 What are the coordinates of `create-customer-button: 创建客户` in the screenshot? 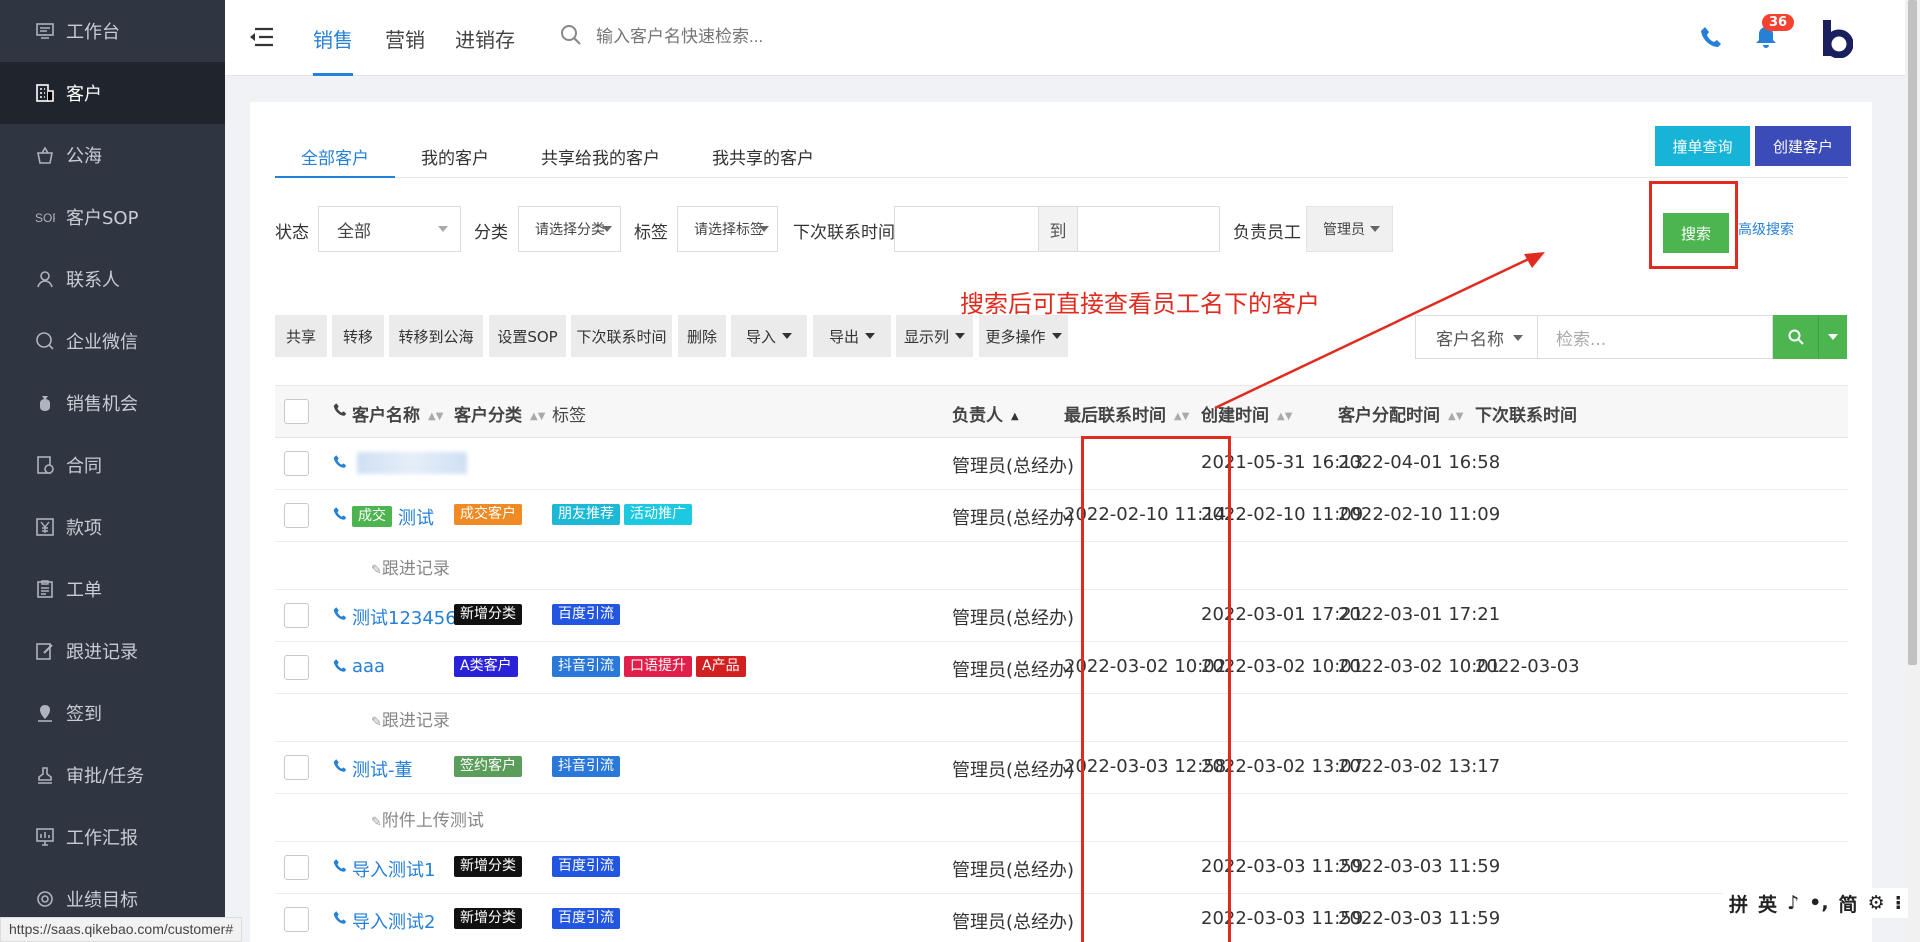 It's located at (1803, 146).